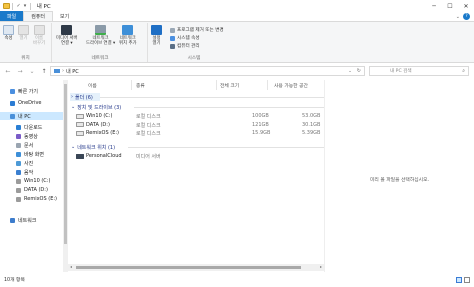  What do you see at coordinates (104, 156) in the screenshot?
I see `network-location-name: PersonalCloud` at bounding box center [104, 156].